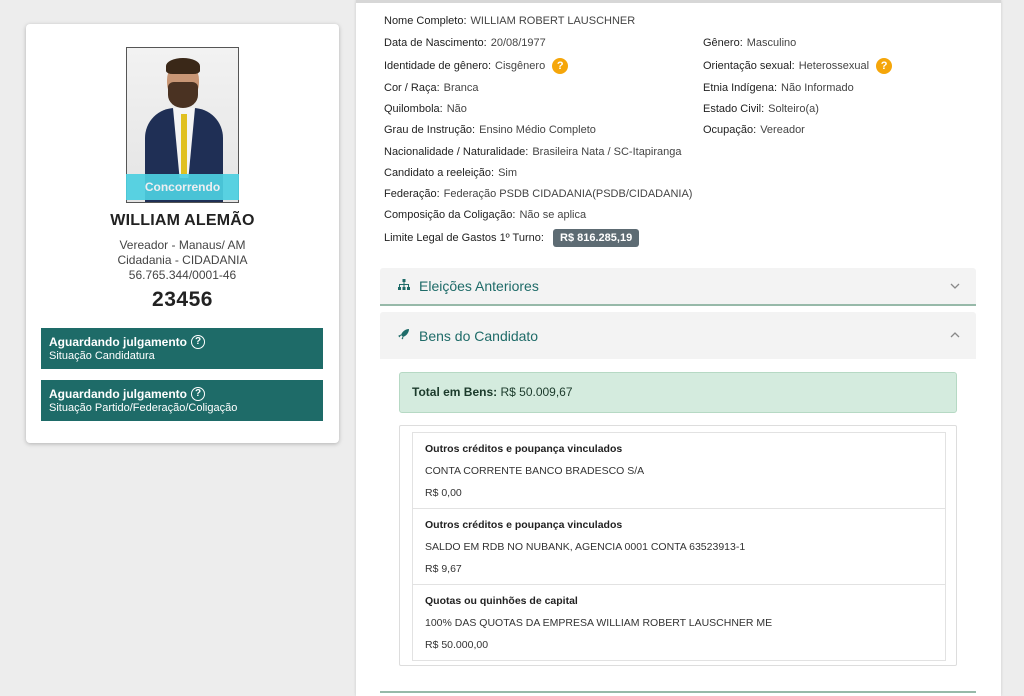 This screenshot has height=696, width=1024. What do you see at coordinates (754, 130) in the screenshot?
I see `detail-occupation: Ocupação: Vereador` at bounding box center [754, 130].